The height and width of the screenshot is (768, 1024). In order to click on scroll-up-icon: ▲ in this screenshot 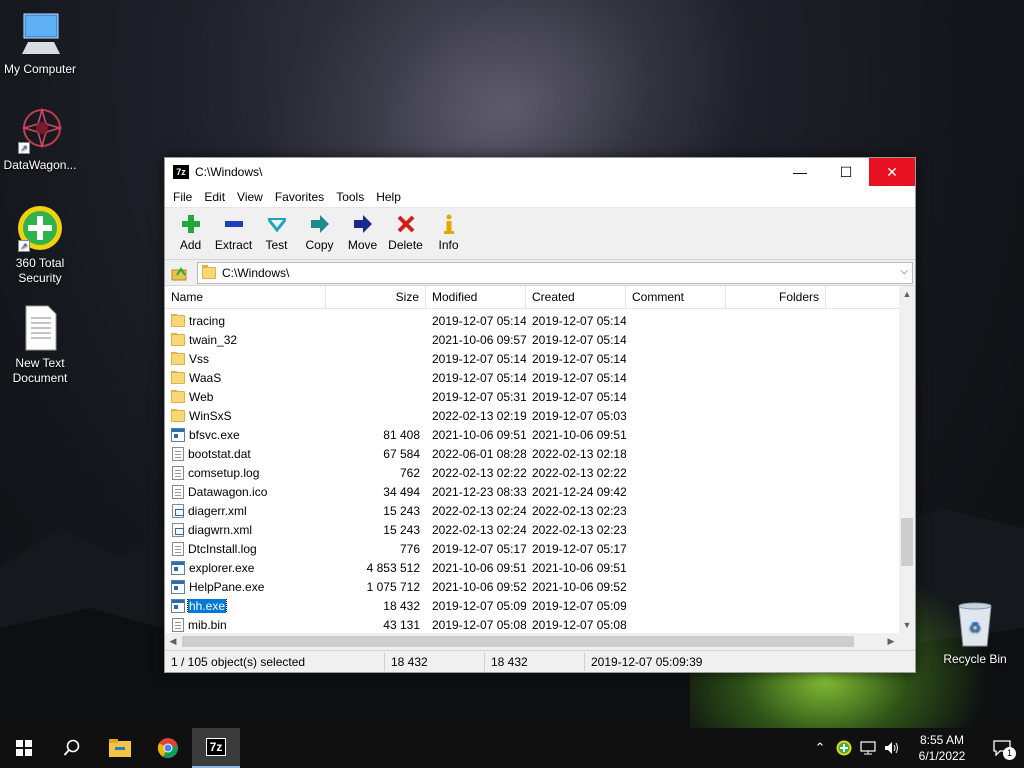, I will do `click(907, 294)`.